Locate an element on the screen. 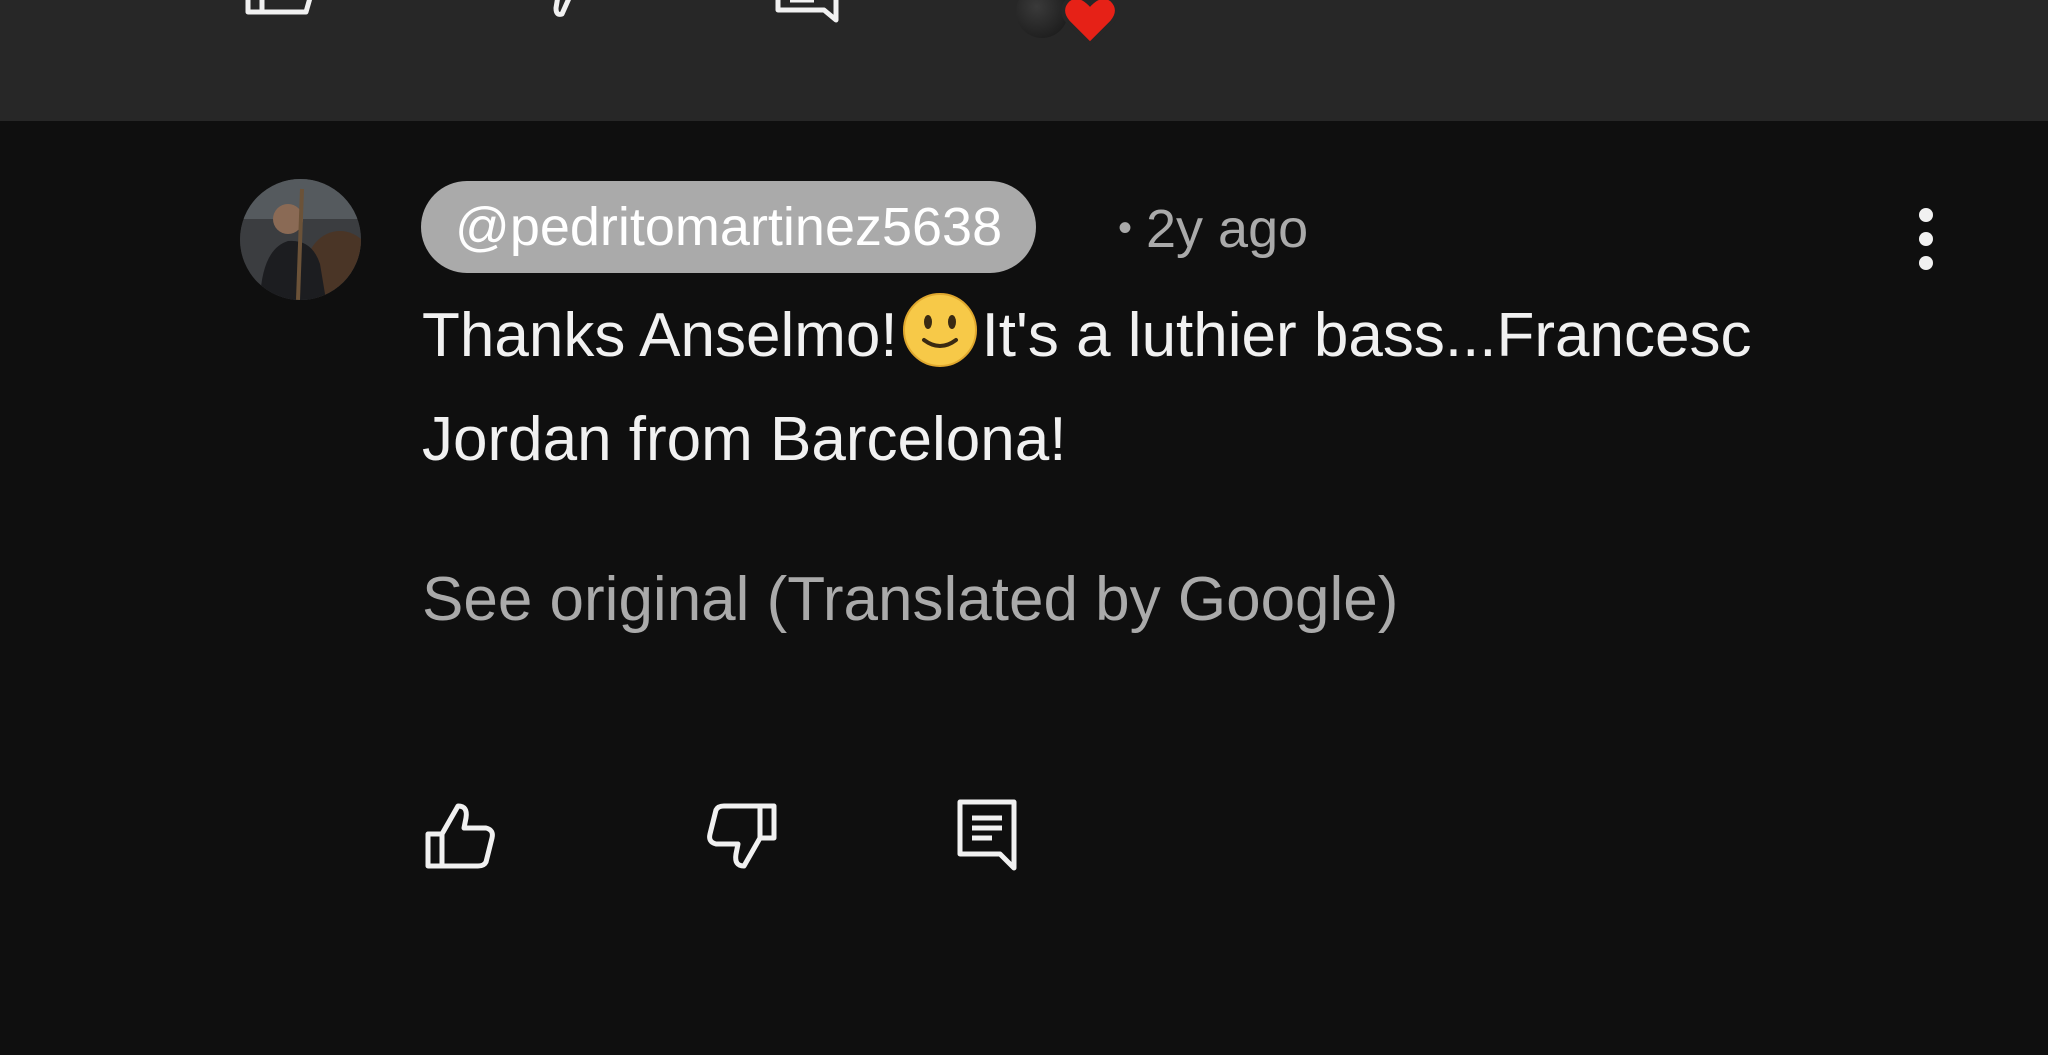 This screenshot has height=1055, width=2048. user-avatar-image is located at coordinates (300, 239).